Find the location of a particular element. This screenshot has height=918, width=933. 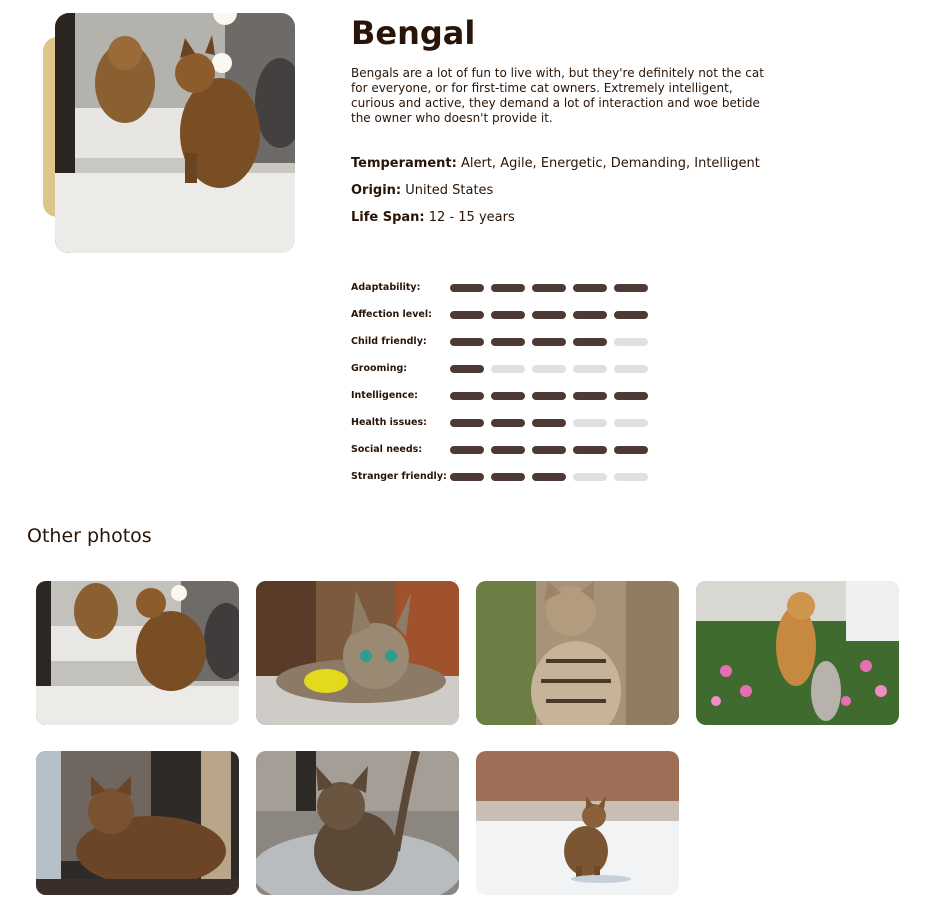

hero-cat-photo is located at coordinates (175, 133).